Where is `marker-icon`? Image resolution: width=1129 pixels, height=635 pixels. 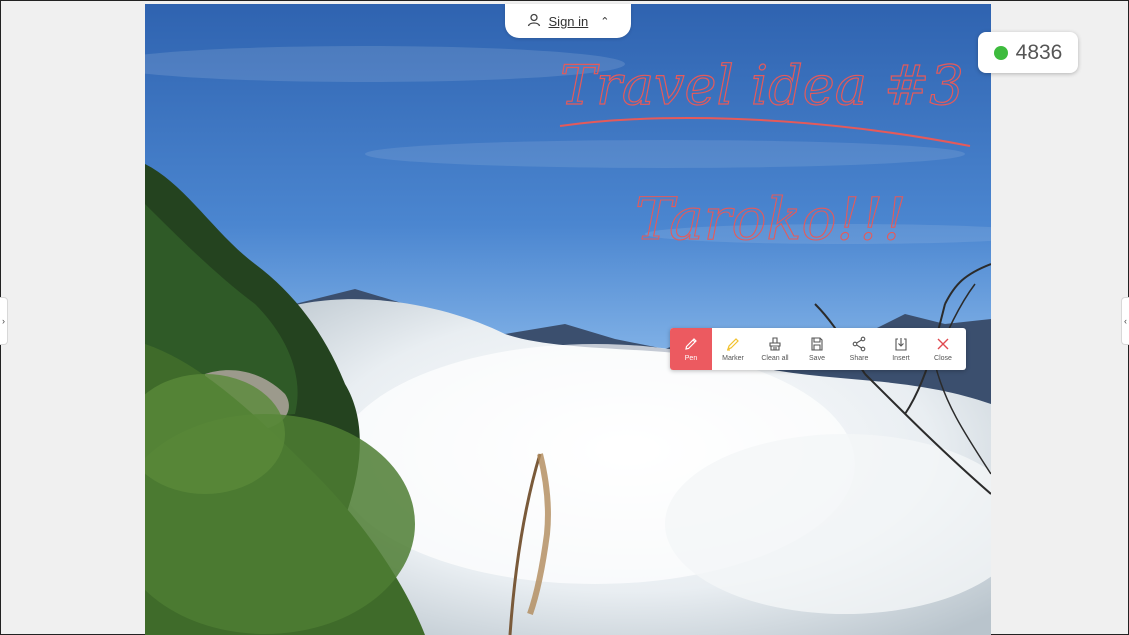
marker-icon is located at coordinates (733, 344).